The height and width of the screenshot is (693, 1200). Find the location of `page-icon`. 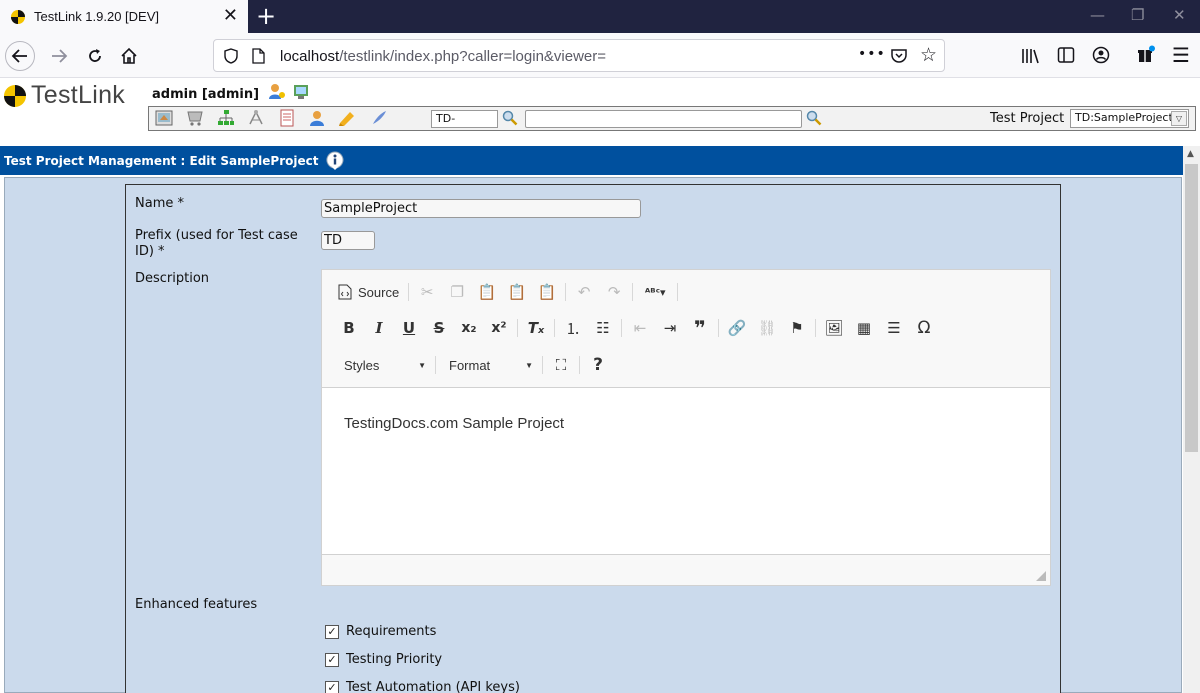

page-icon is located at coordinates (258, 56).